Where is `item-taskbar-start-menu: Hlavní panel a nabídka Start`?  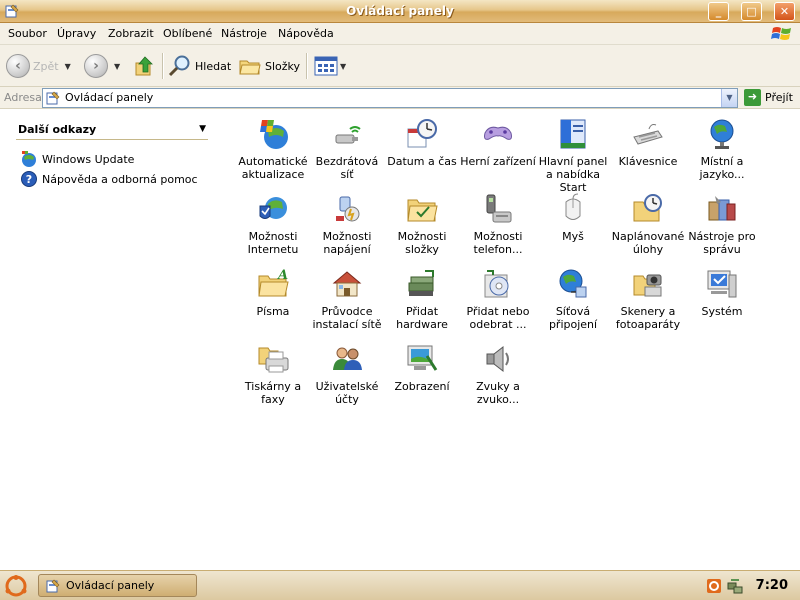
item-taskbar-start-menu: Hlavní panel a nabídka Start is located at coordinates (573, 154).